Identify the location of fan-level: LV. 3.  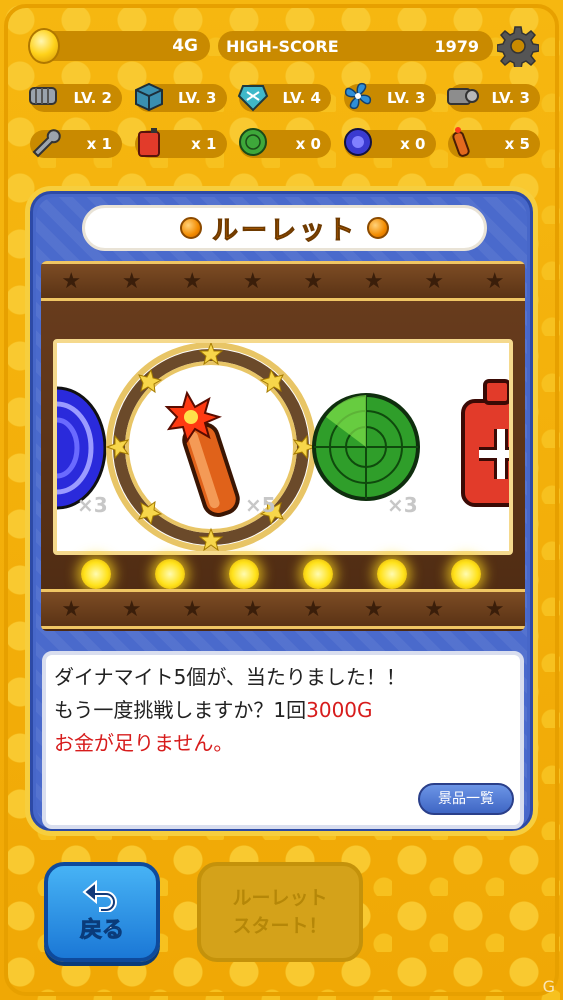
(389, 97).